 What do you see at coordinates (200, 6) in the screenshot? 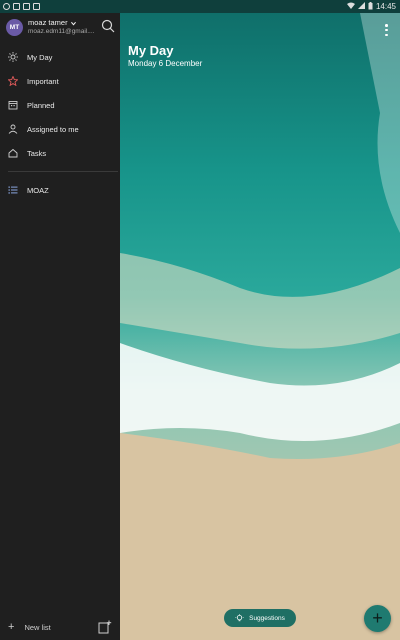
I see `status-bar: 14:45` at bounding box center [200, 6].